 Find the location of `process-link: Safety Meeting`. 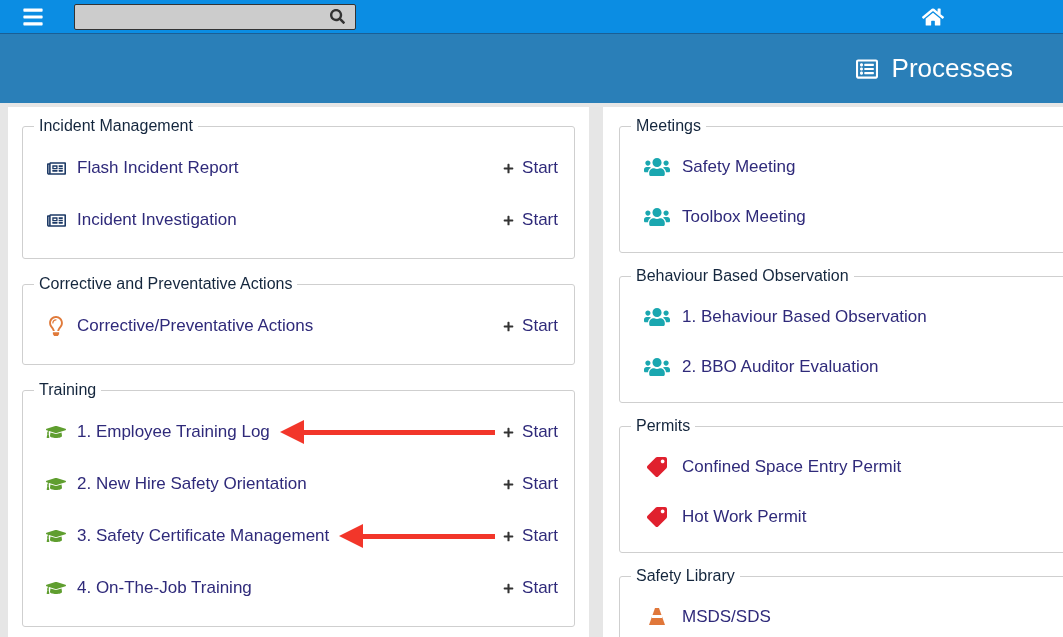

process-link: Safety Meeting is located at coordinates (739, 167).